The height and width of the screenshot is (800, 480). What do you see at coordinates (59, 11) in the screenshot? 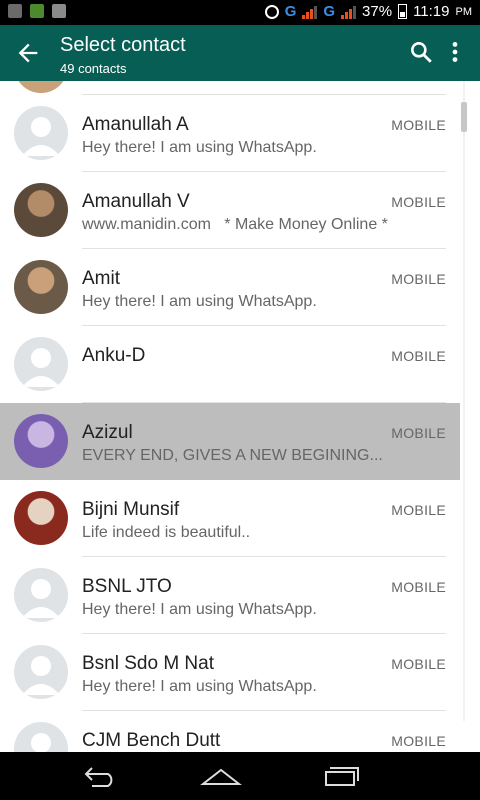
I see `image-notification-icon` at bounding box center [59, 11].